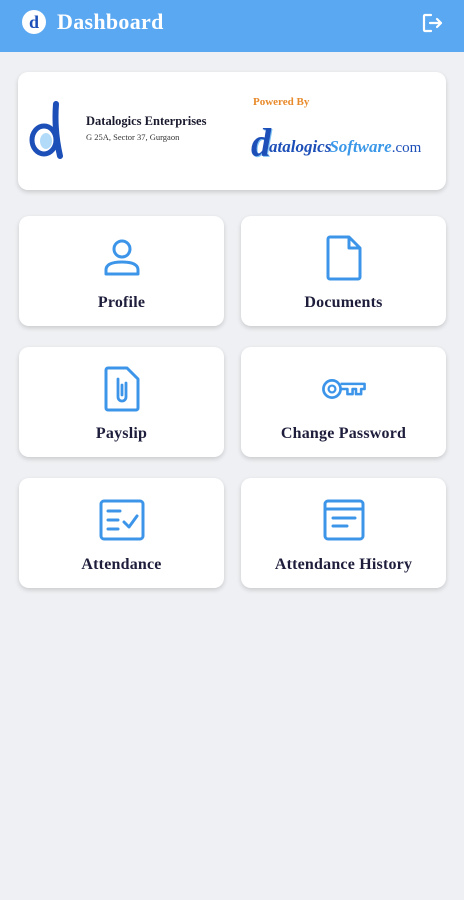  What do you see at coordinates (344, 389) in the screenshot?
I see `key-icon` at bounding box center [344, 389].